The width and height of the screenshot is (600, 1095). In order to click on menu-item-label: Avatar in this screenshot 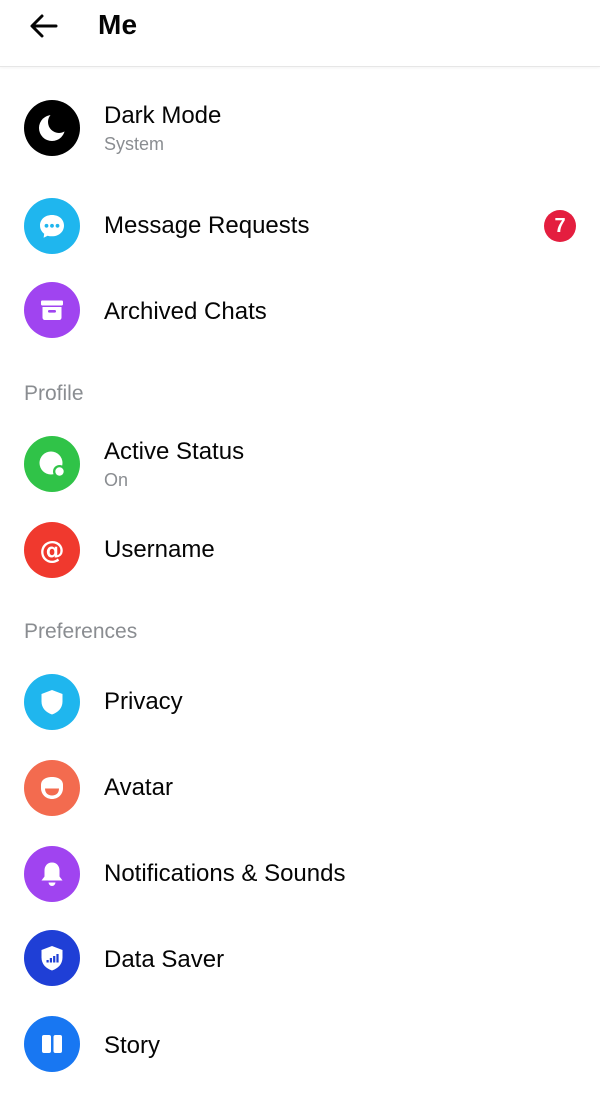, I will do `click(138, 787)`.